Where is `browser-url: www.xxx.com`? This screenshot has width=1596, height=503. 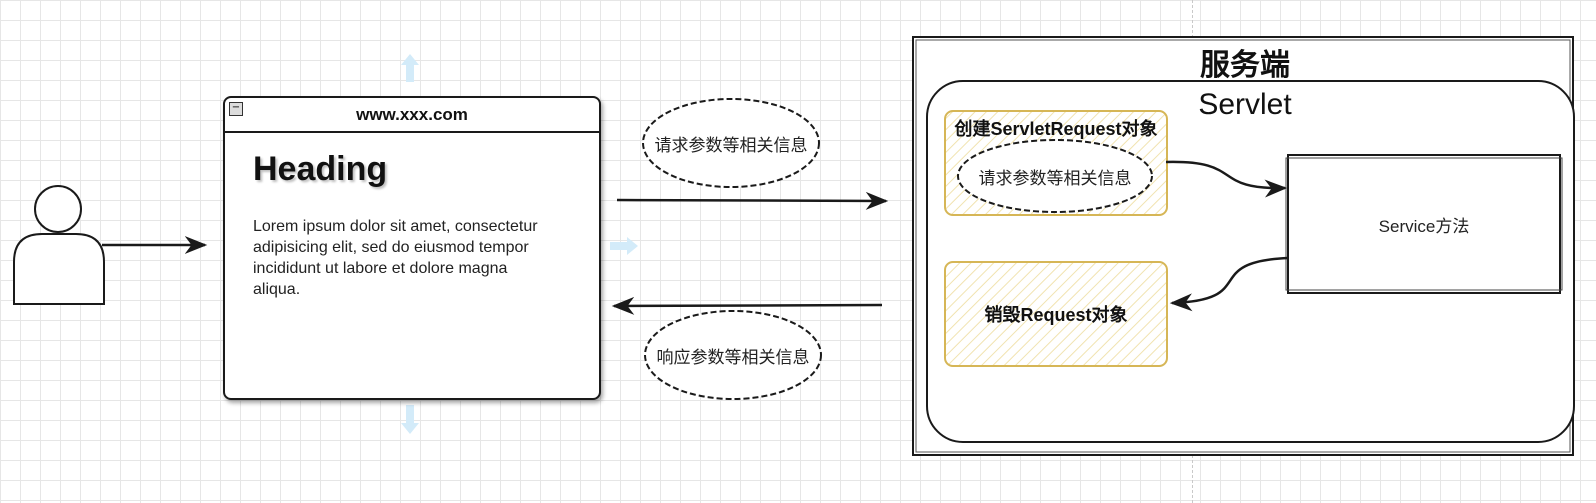
browser-url: www.xxx.com is located at coordinates (412, 114).